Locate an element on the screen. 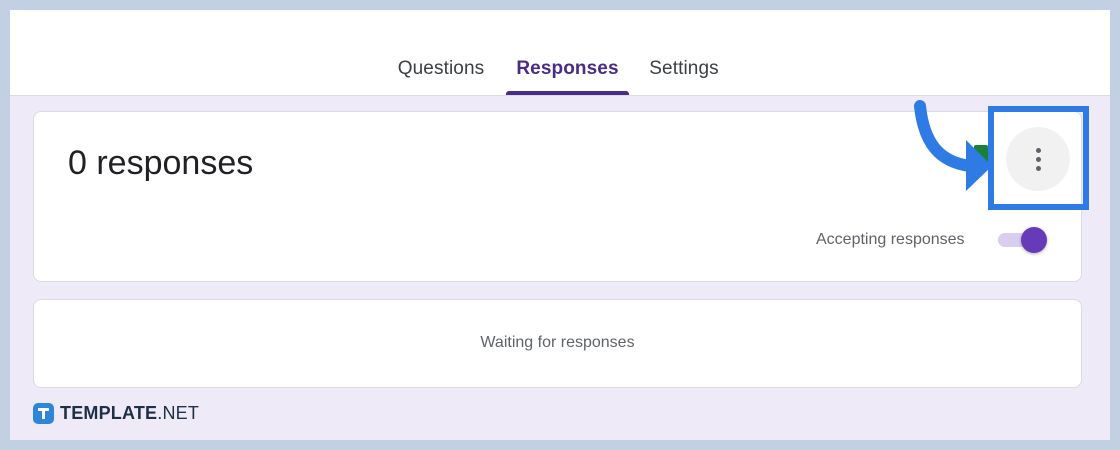 Image resolution: width=1120 pixels, height=450 pixels. waiting-message: Waiting for responses is located at coordinates (557, 342).